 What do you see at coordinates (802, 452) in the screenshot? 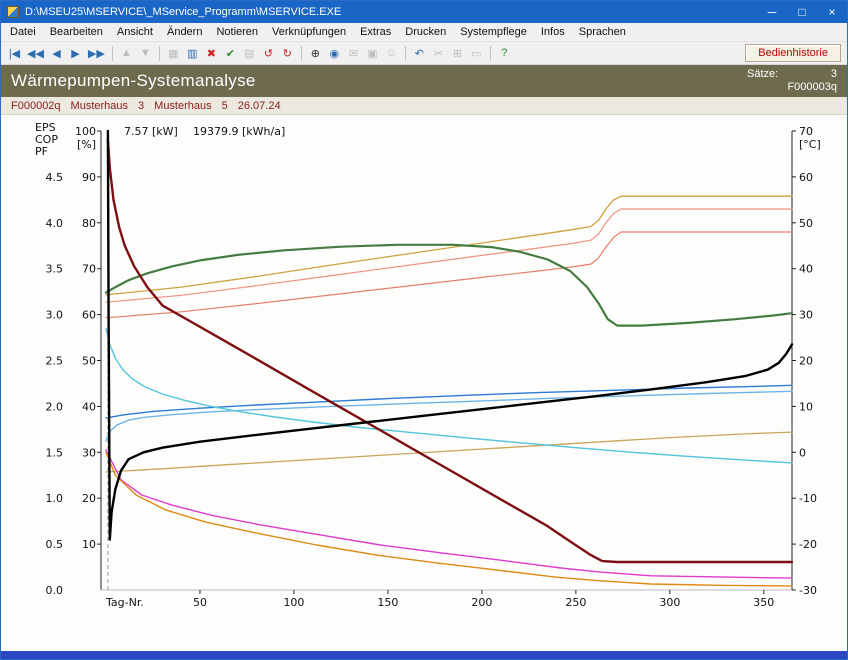
I see `right-temp-label: 0` at bounding box center [802, 452].